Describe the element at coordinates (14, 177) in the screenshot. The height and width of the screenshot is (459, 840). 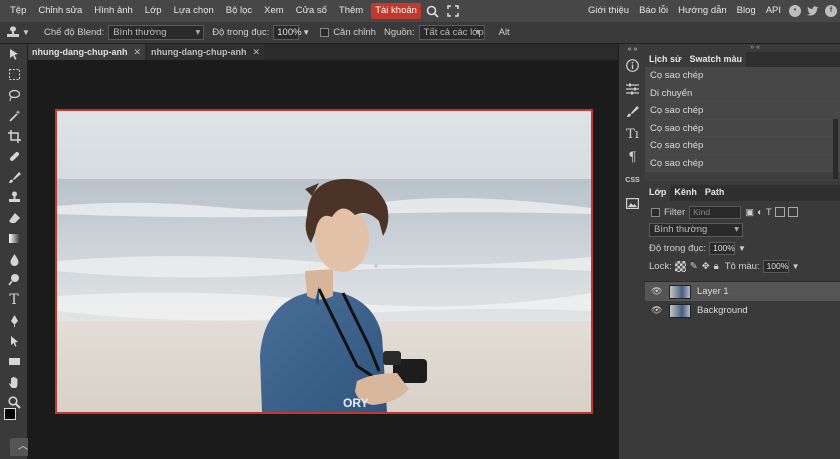
I see `brush-tool-icon` at that location.